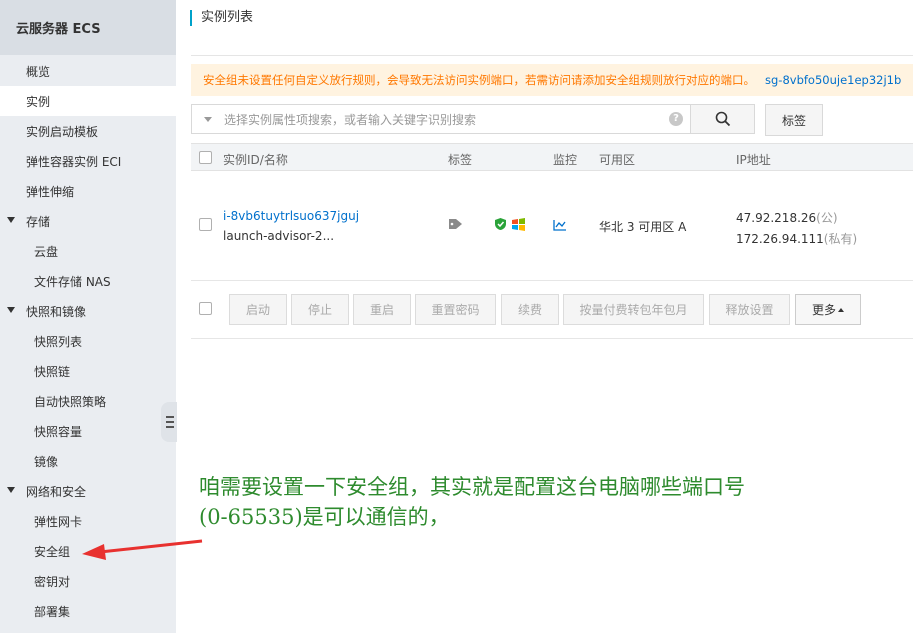 The image size is (913, 633). I want to click on search-input, so click(439, 120).